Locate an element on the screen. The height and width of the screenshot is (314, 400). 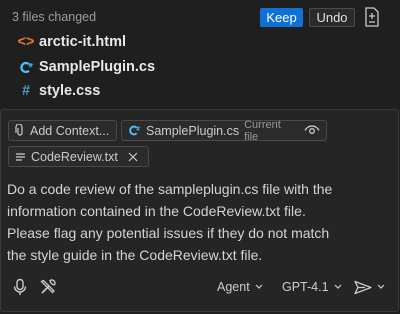
close-icon is located at coordinates (133, 157).